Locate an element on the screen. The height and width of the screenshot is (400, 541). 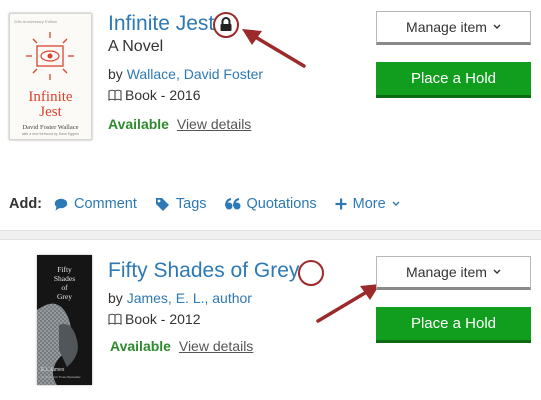
add-comment-link: Comment is located at coordinates (95, 204).